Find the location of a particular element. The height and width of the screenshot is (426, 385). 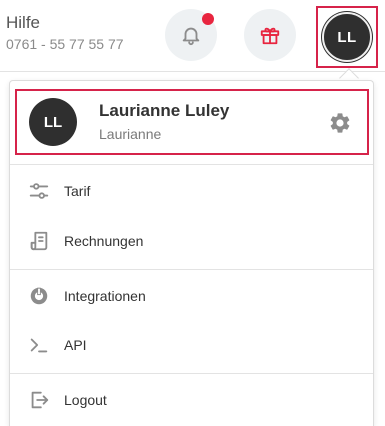

menu-item-label: API is located at coordinates (75, 345).